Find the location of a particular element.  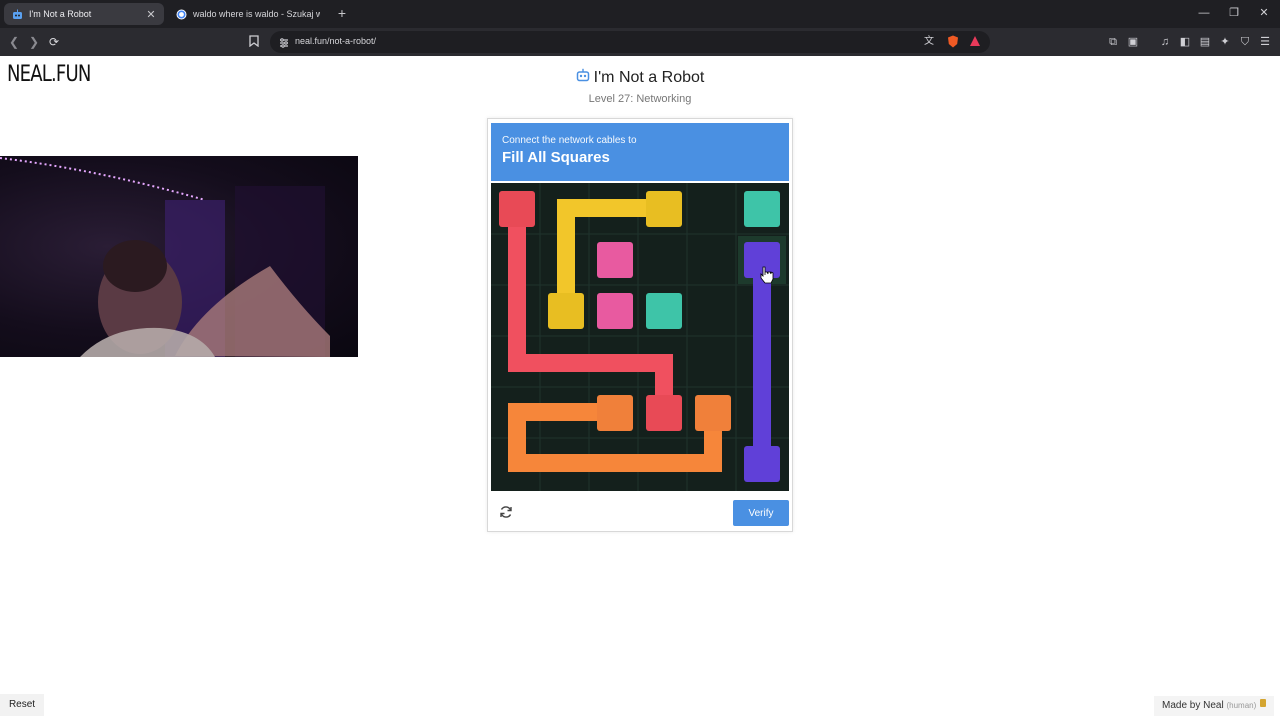

leo-ai-icon: ✦ is located at coordinates (1225, 42).